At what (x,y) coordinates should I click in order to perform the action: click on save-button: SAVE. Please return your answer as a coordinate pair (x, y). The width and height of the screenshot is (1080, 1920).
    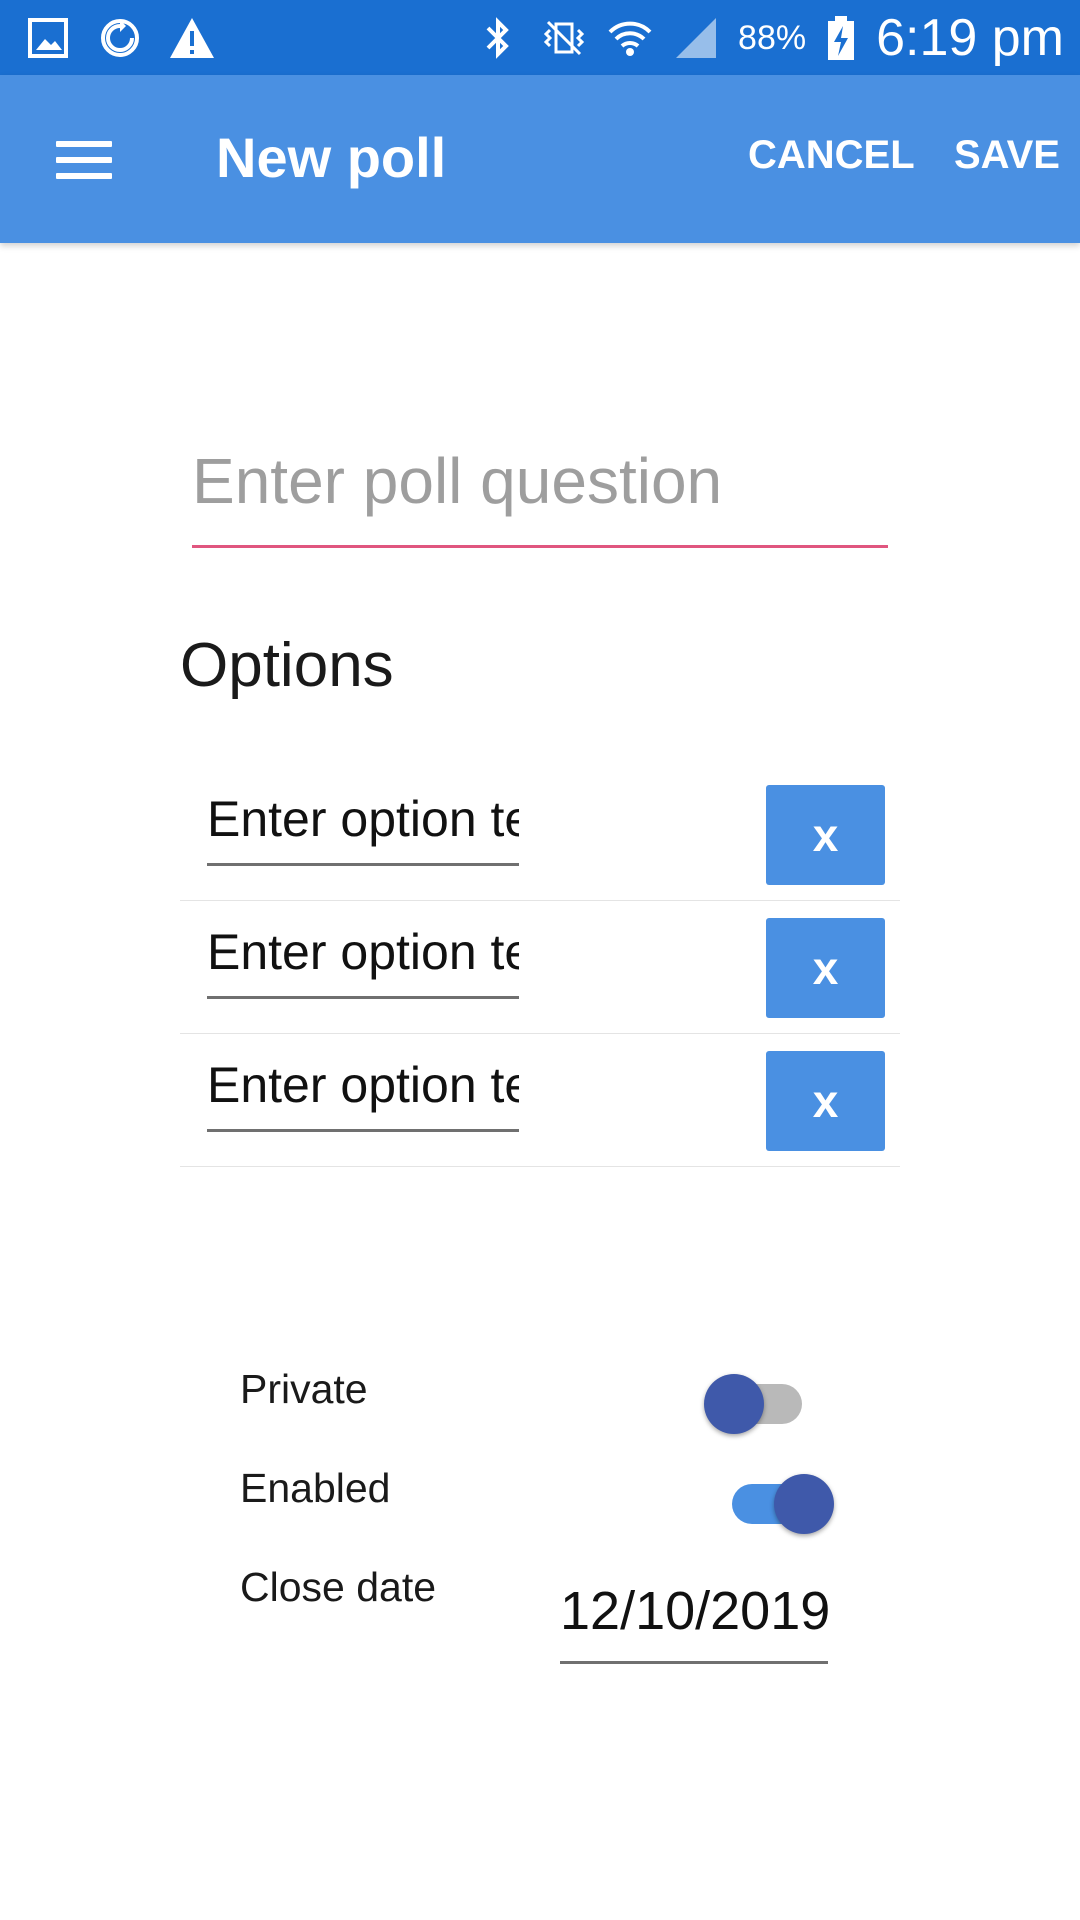
    Looking at the image, I should click on (1007, 155).